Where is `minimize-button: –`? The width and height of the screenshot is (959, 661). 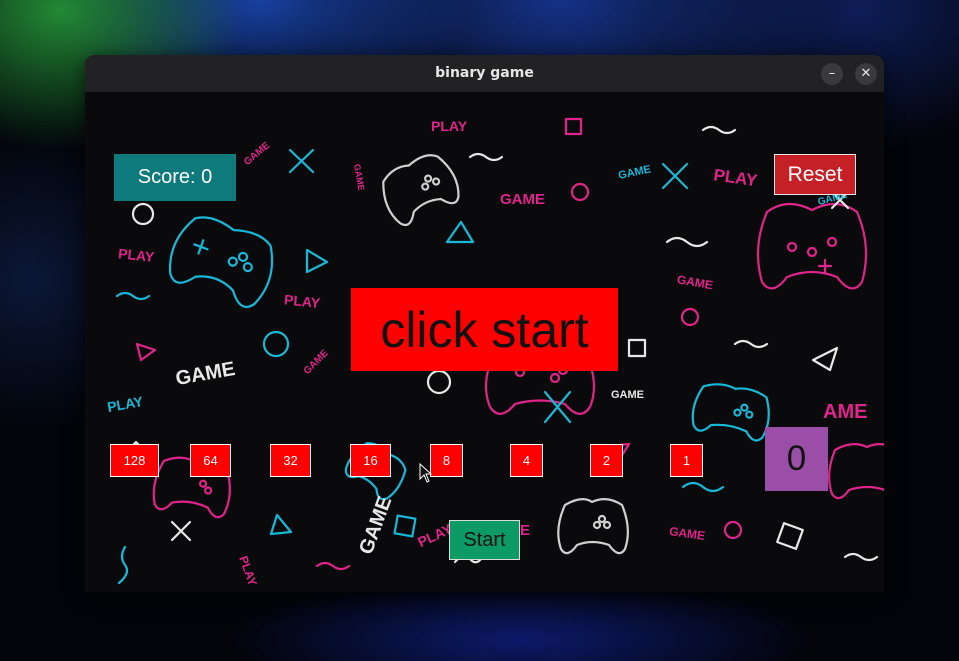
minimize-button: – is located at coordinates (832, 74).